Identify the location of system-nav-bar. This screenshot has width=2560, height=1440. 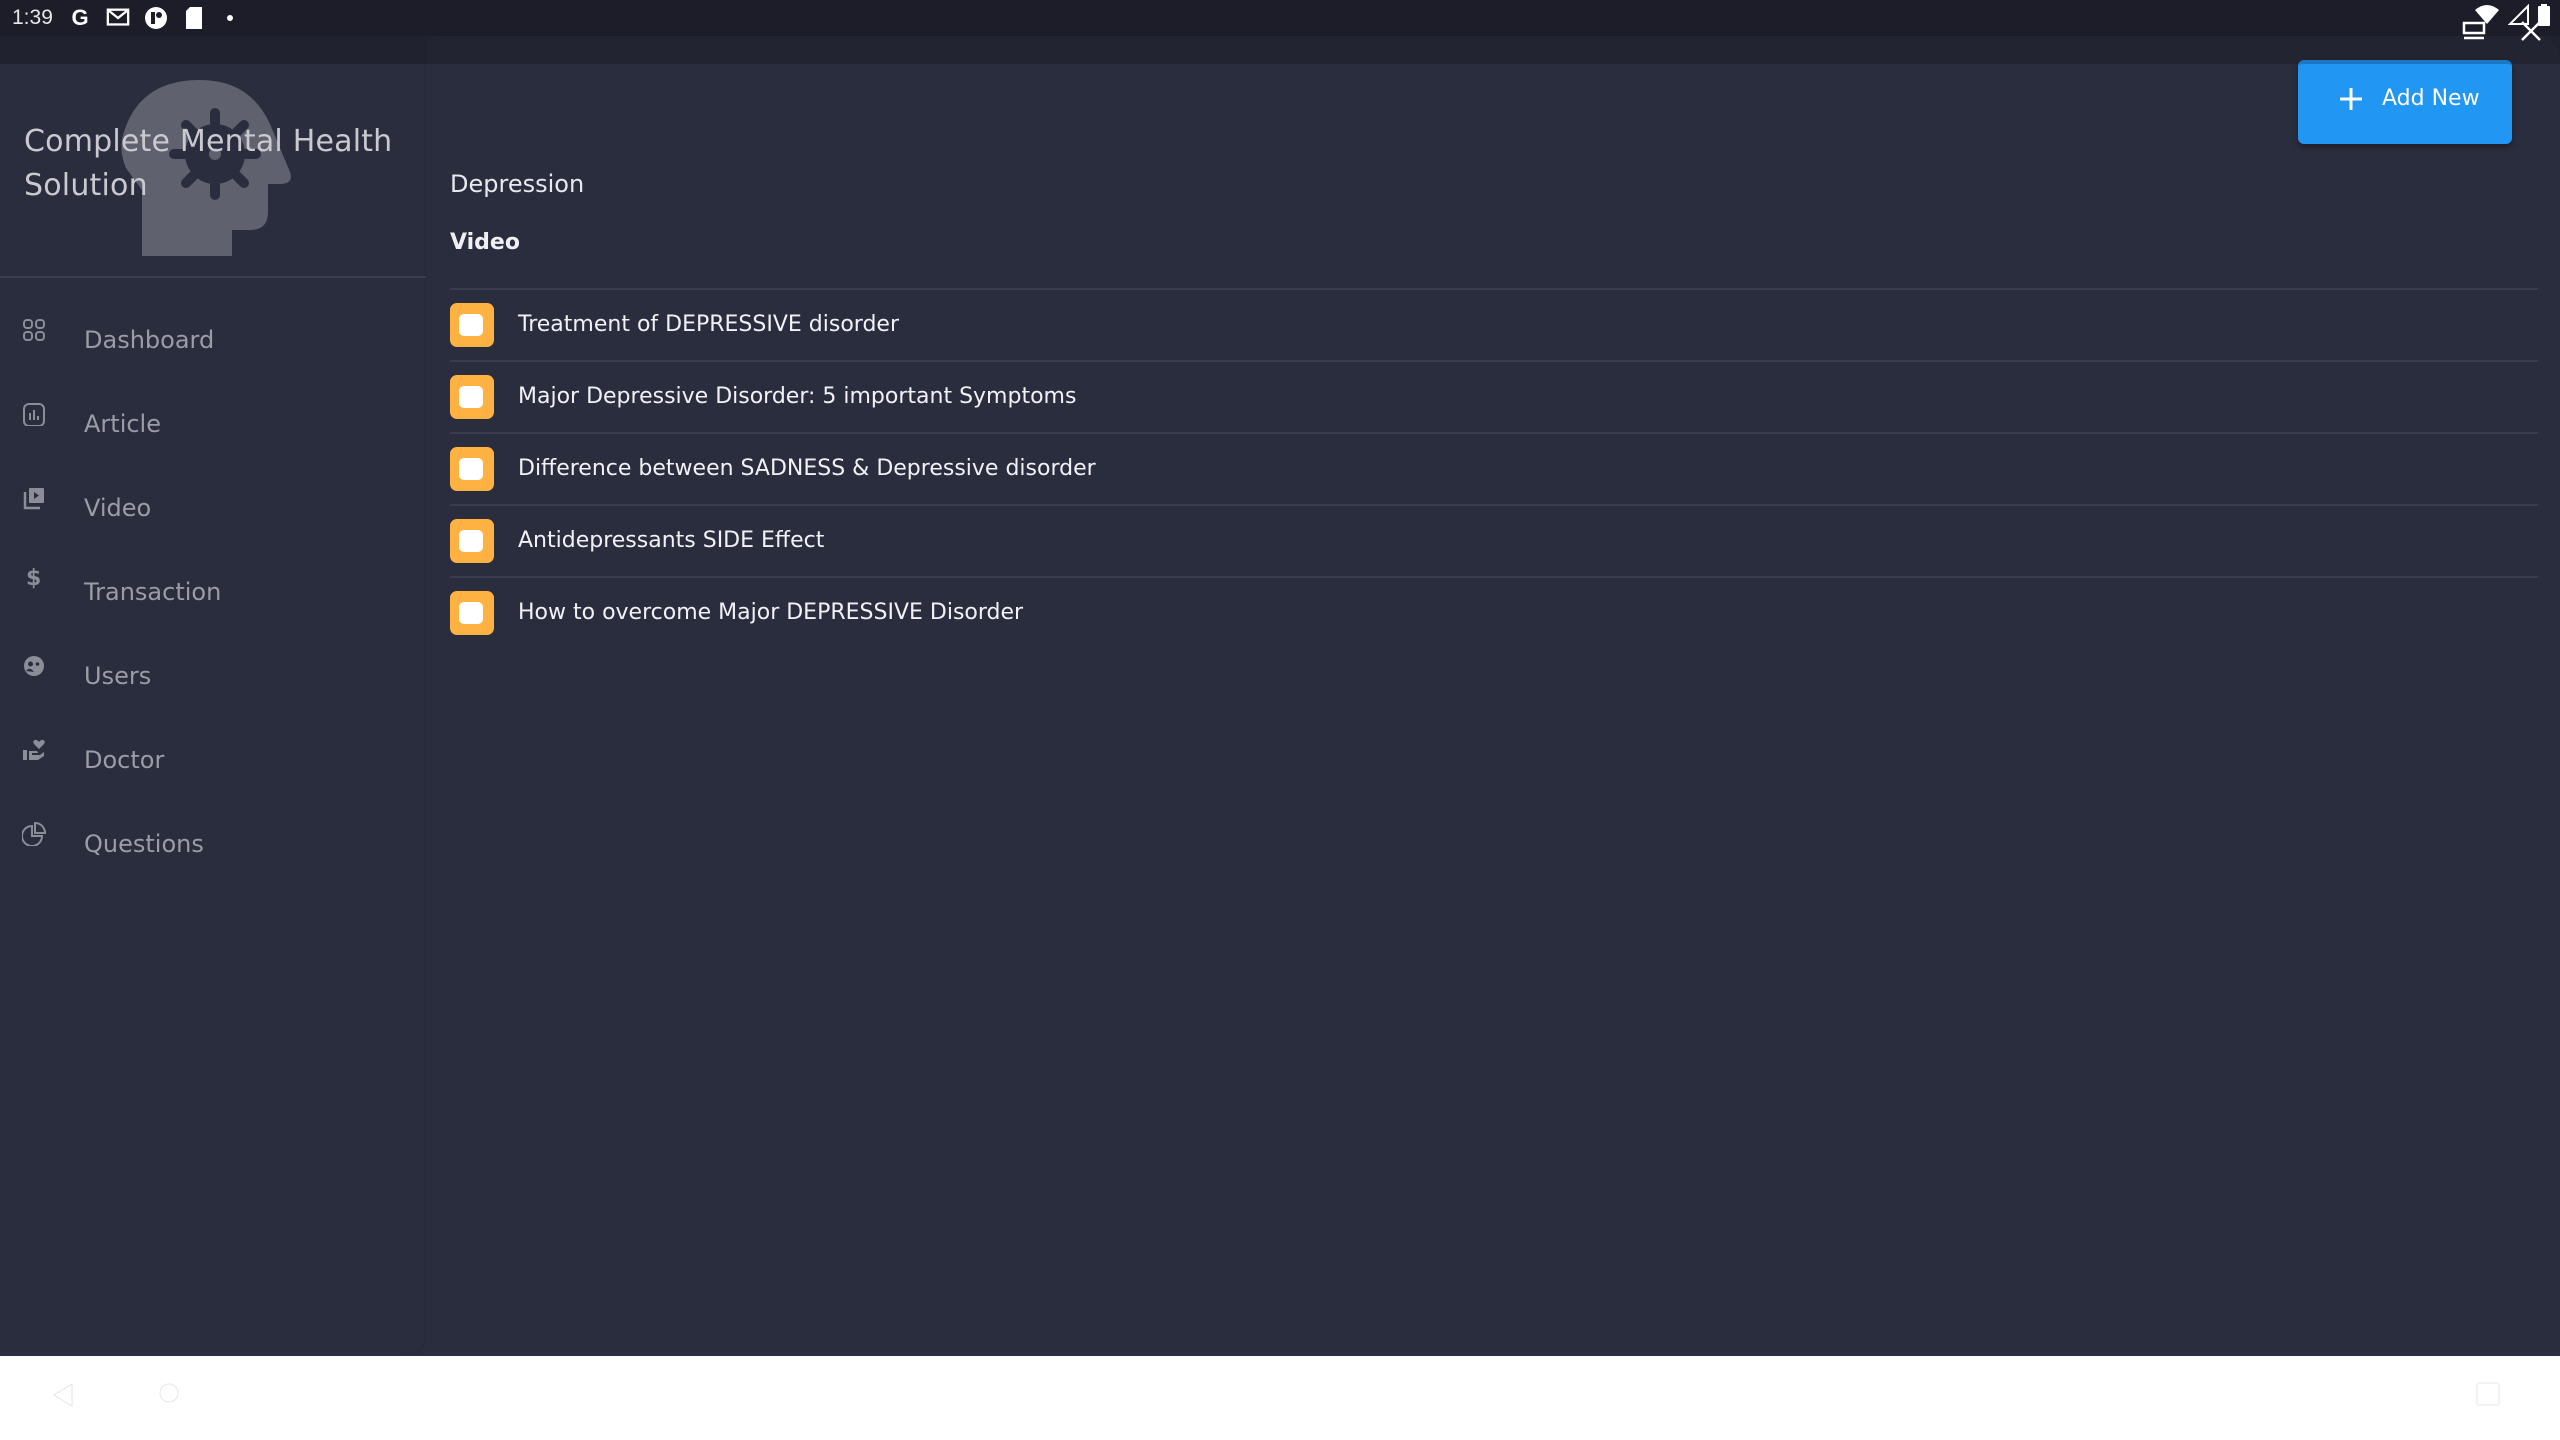
(1280, 1398).